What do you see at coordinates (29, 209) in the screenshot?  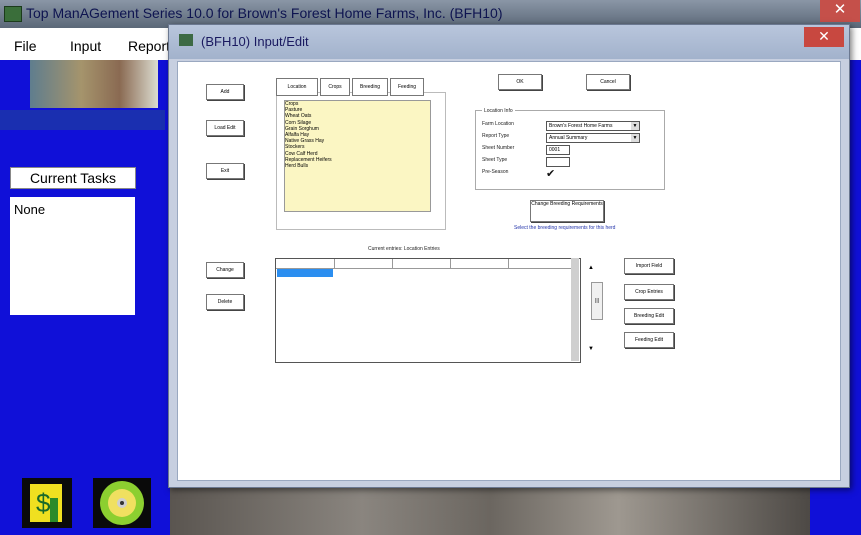 I see `task-item: None` at bounding box center [29, 209].